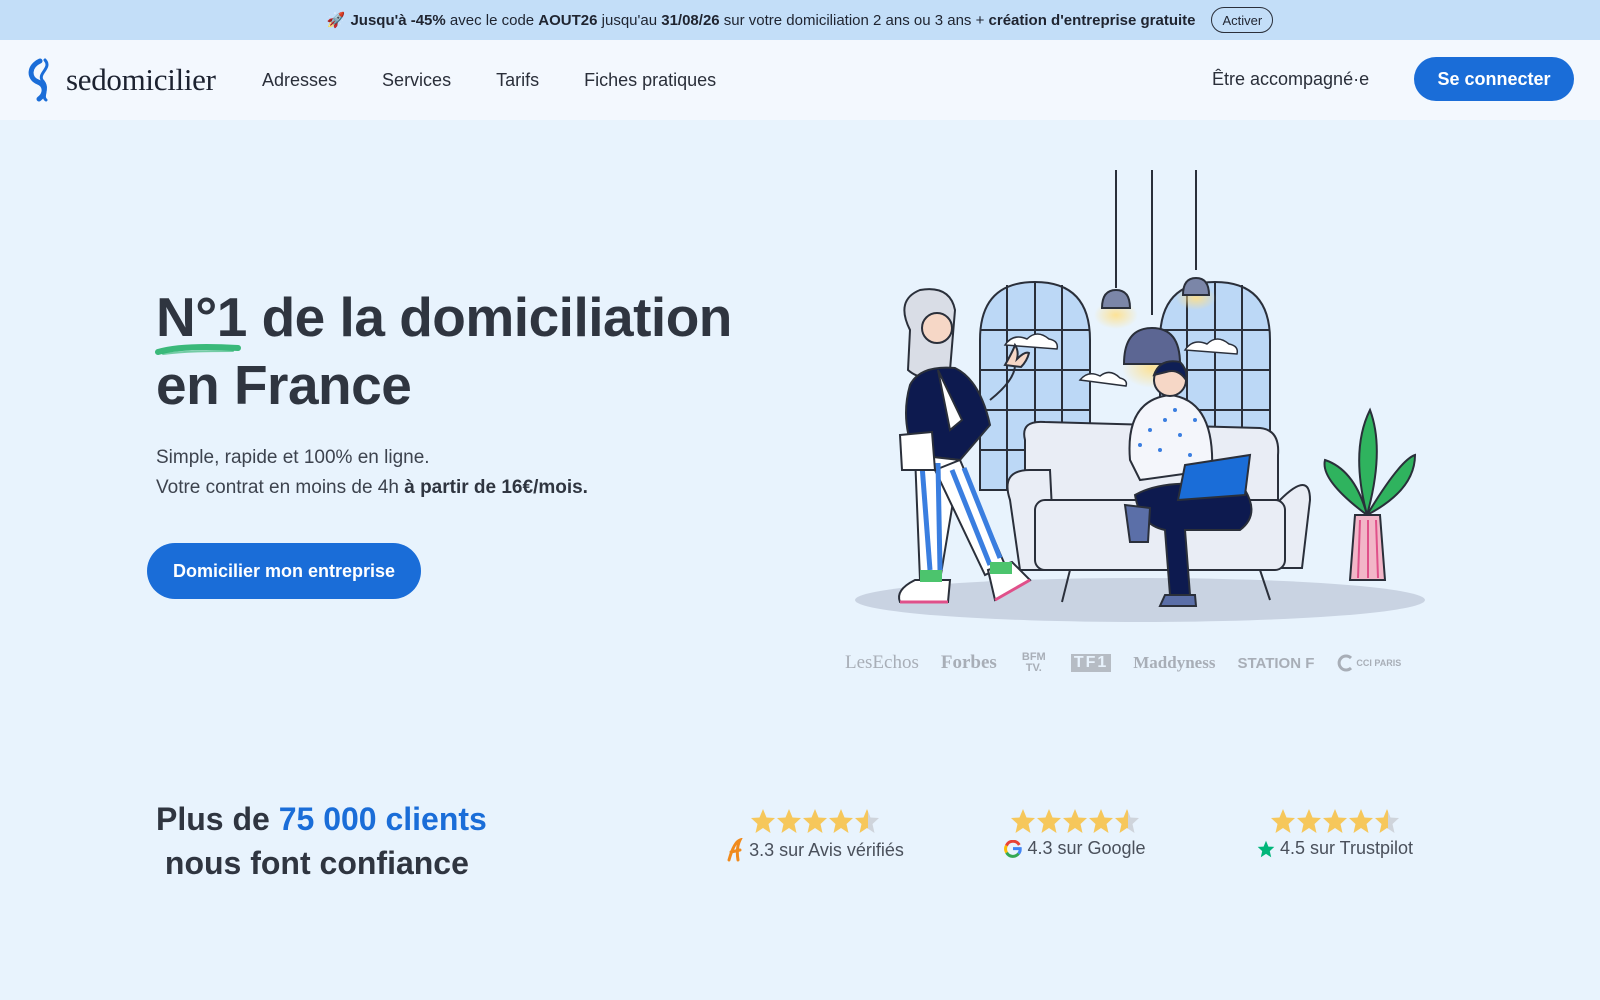 The height and width of the screenshot is (1000, 1600). Describe the element at coordinates (882, 662) in the screenshot. I see `press-logo-lesechos: LesEchos` at that location.